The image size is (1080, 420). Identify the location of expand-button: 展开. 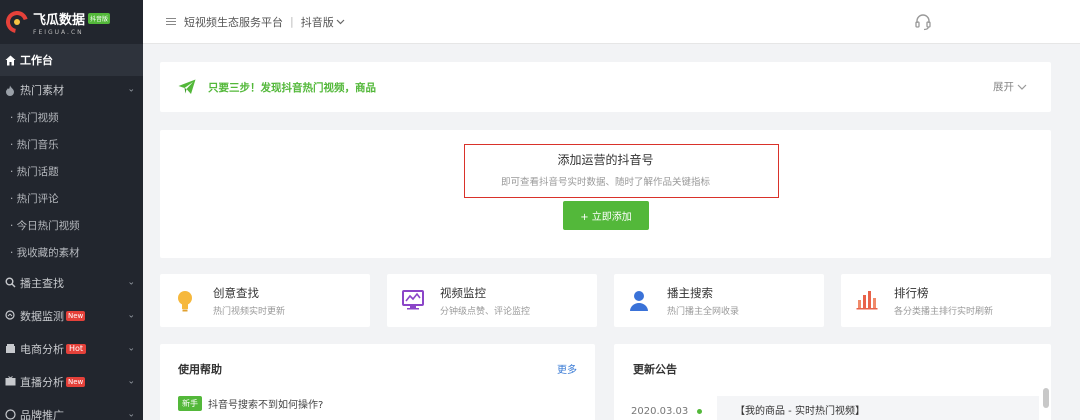
(1010, 86).